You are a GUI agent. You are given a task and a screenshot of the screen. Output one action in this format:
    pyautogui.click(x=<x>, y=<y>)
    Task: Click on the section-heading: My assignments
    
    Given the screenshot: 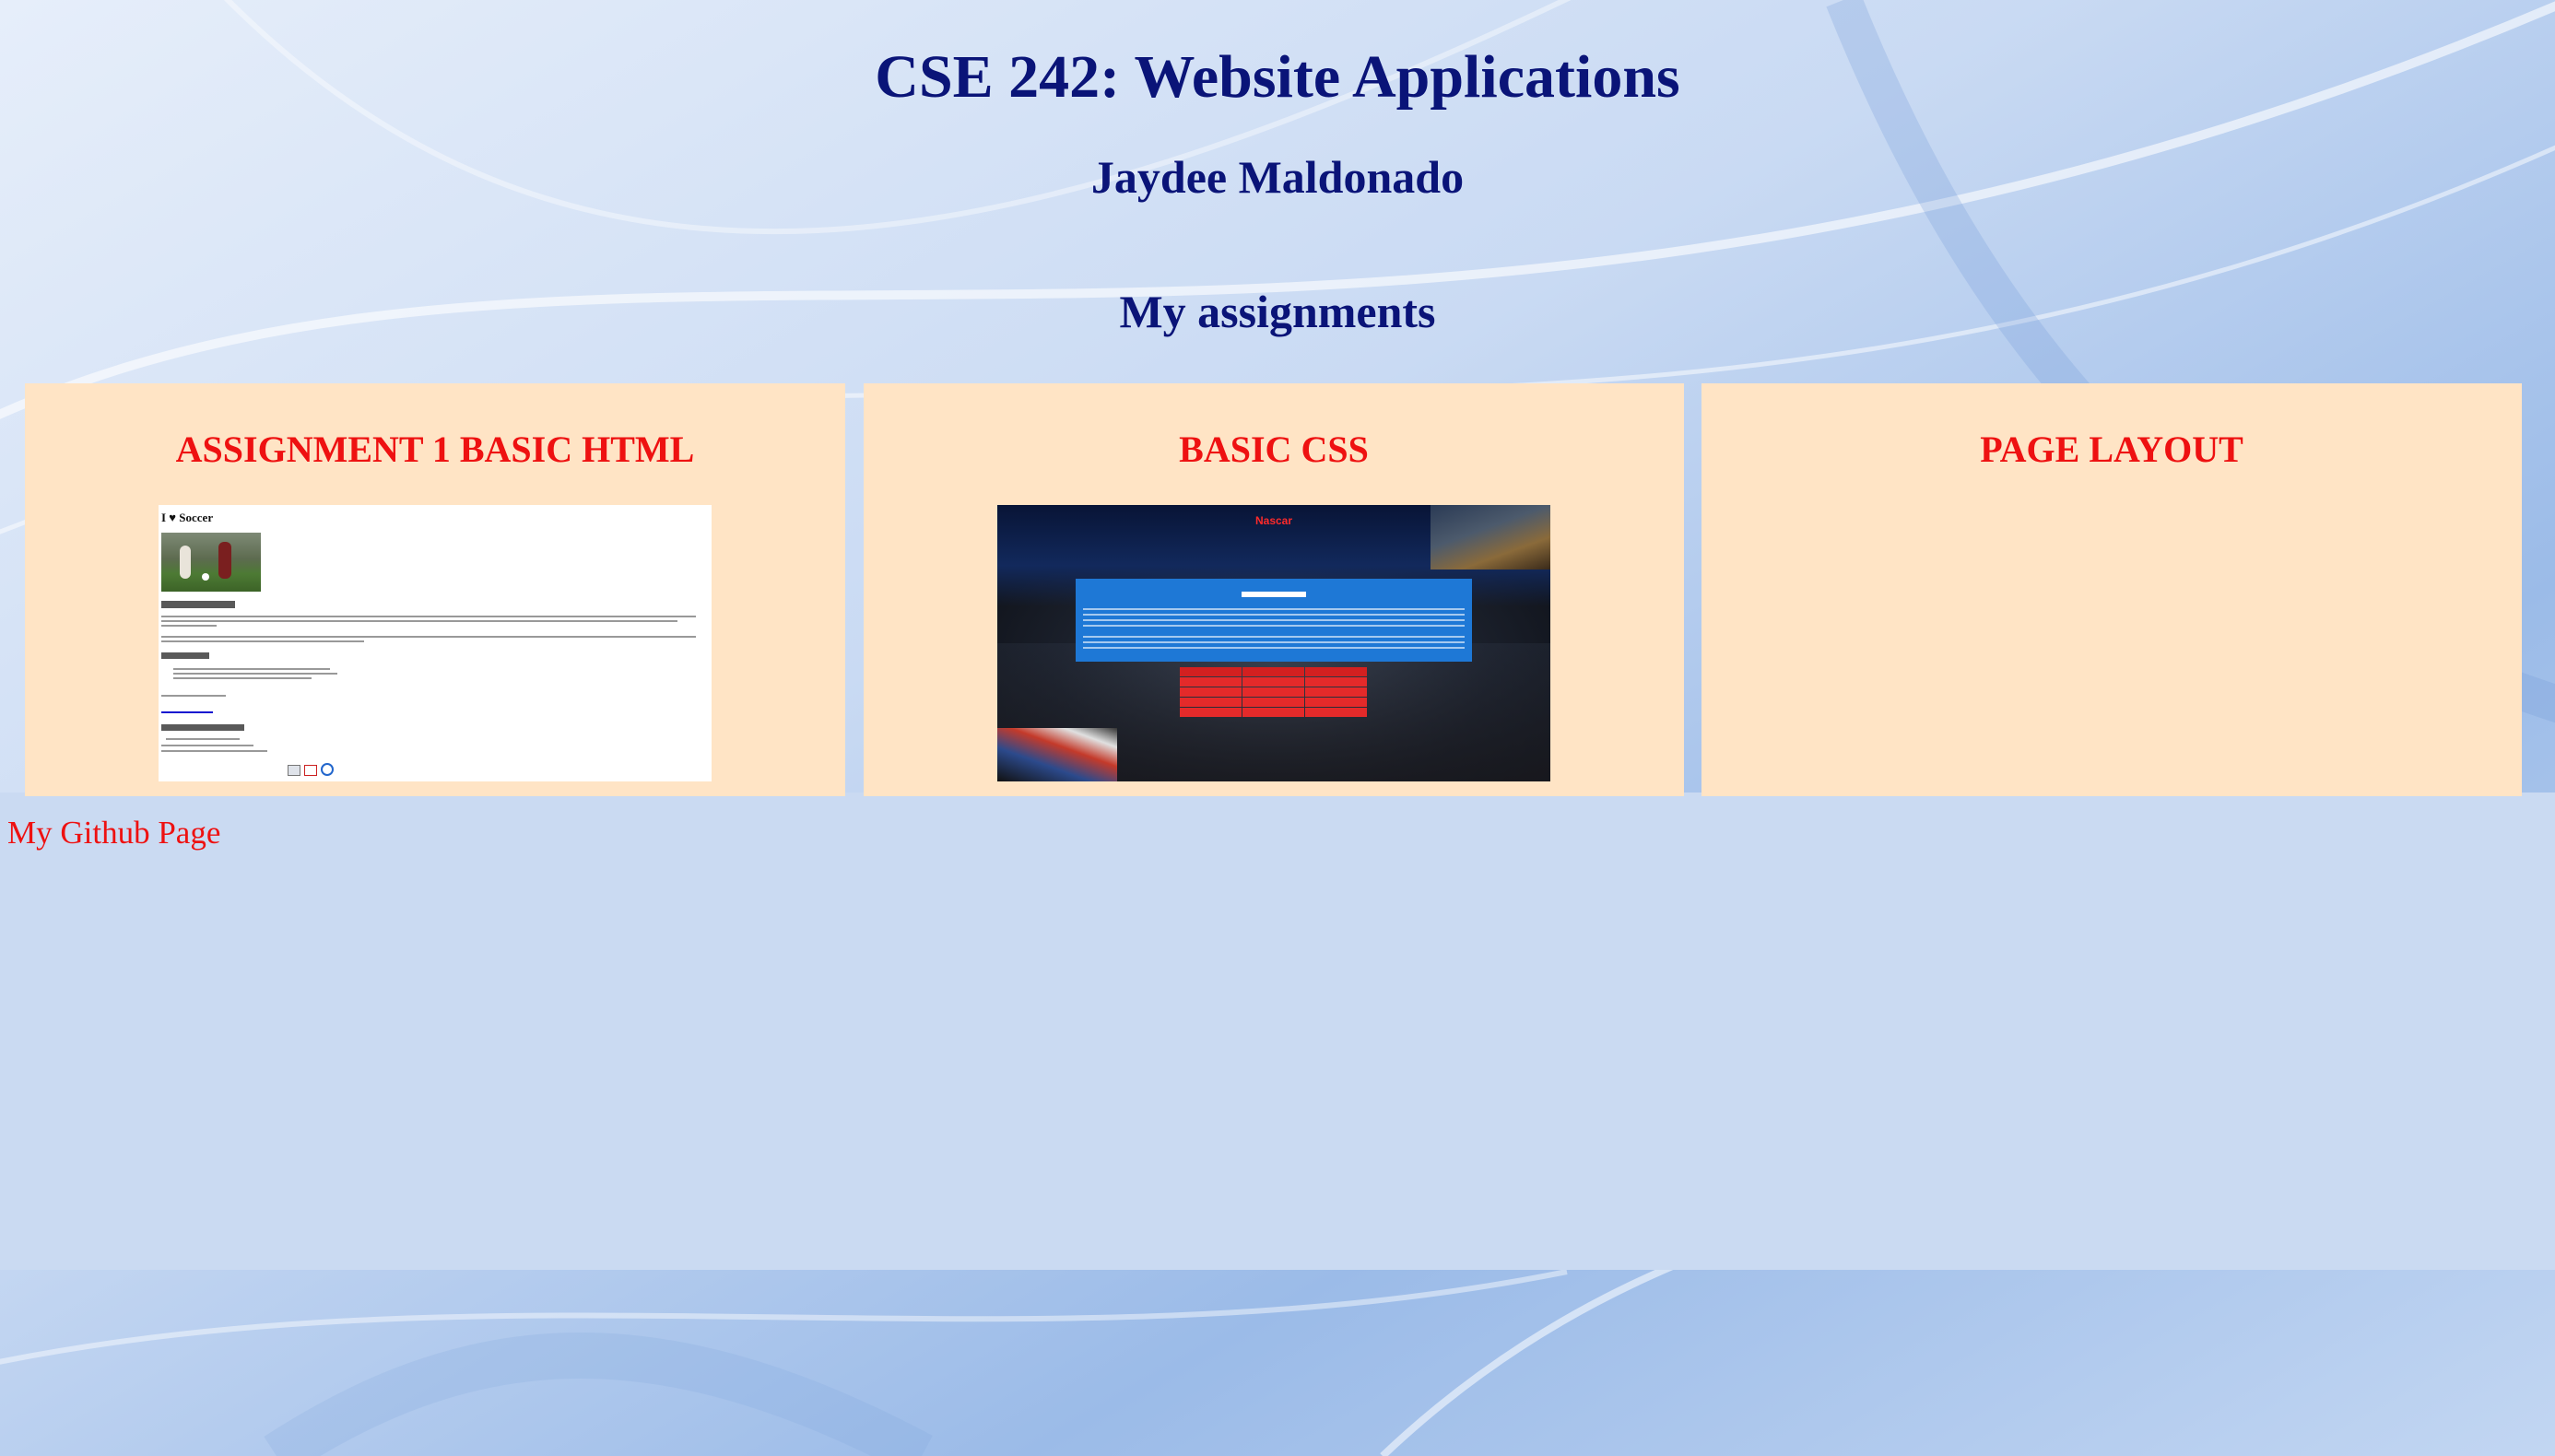 What is the action you would take?
    pyautogui.click(x=1277, y=311)
    